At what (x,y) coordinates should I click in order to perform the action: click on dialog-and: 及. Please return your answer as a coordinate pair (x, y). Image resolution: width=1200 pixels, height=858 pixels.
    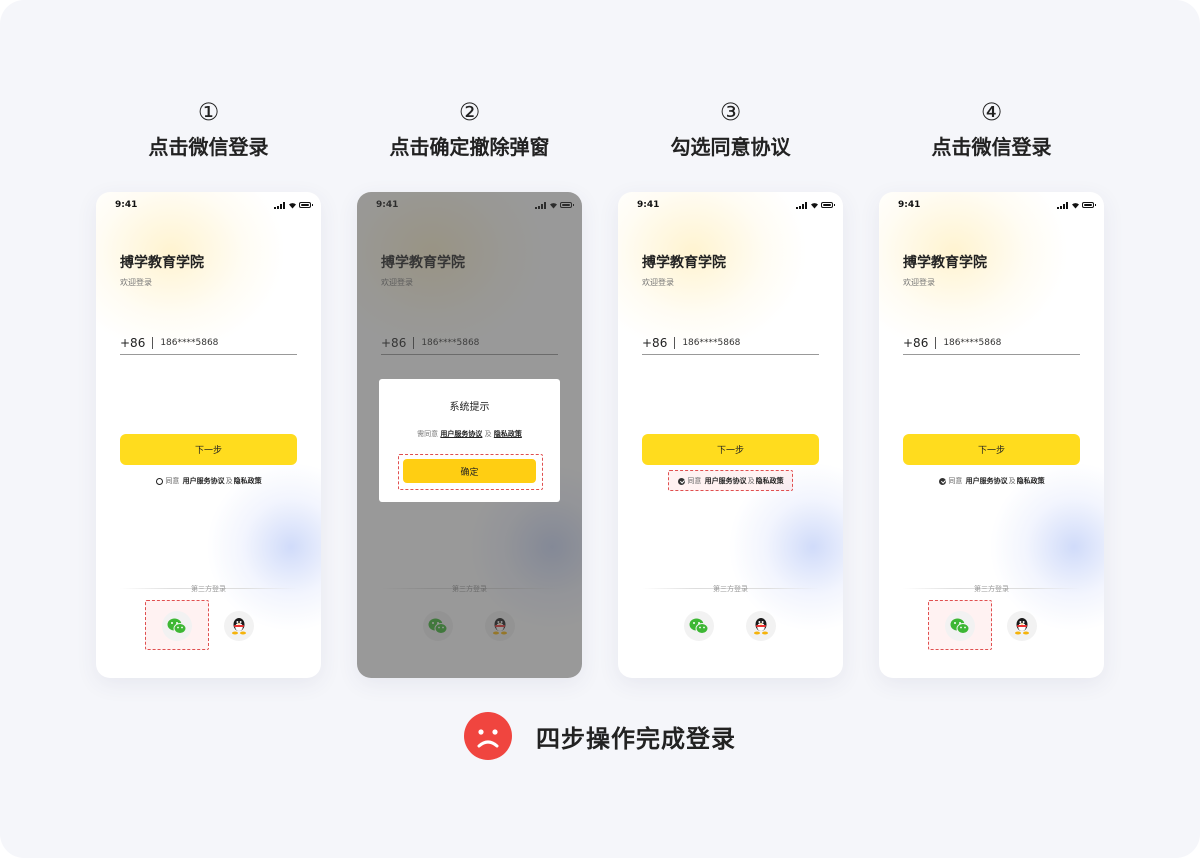
    Looking at the image, I should click on (488, 434).